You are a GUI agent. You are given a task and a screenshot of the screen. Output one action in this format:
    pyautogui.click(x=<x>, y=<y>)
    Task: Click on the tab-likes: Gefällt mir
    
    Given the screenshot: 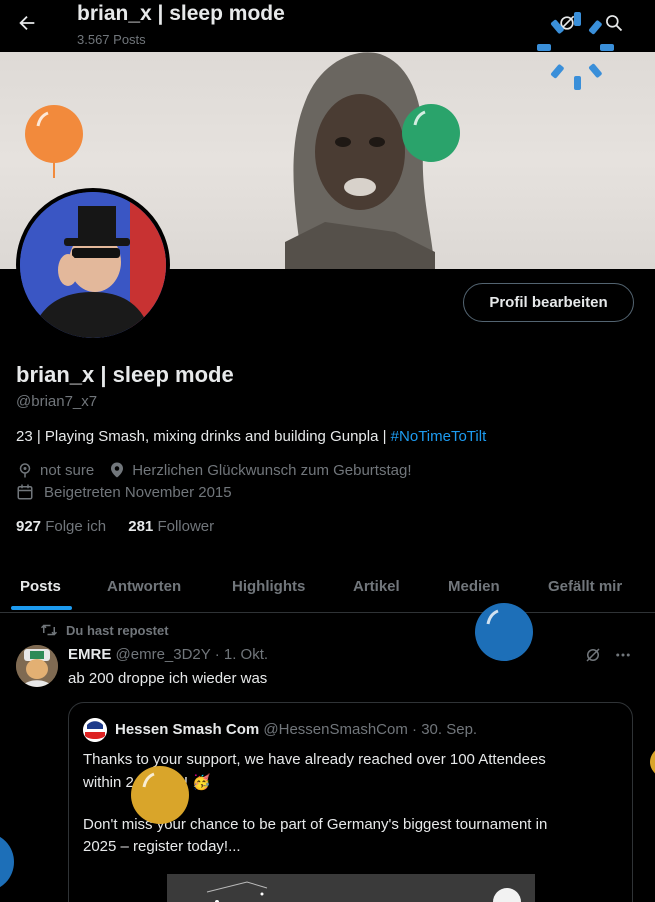 What is the action you would take?
    pyautogui.click(x=585, y=586)
    